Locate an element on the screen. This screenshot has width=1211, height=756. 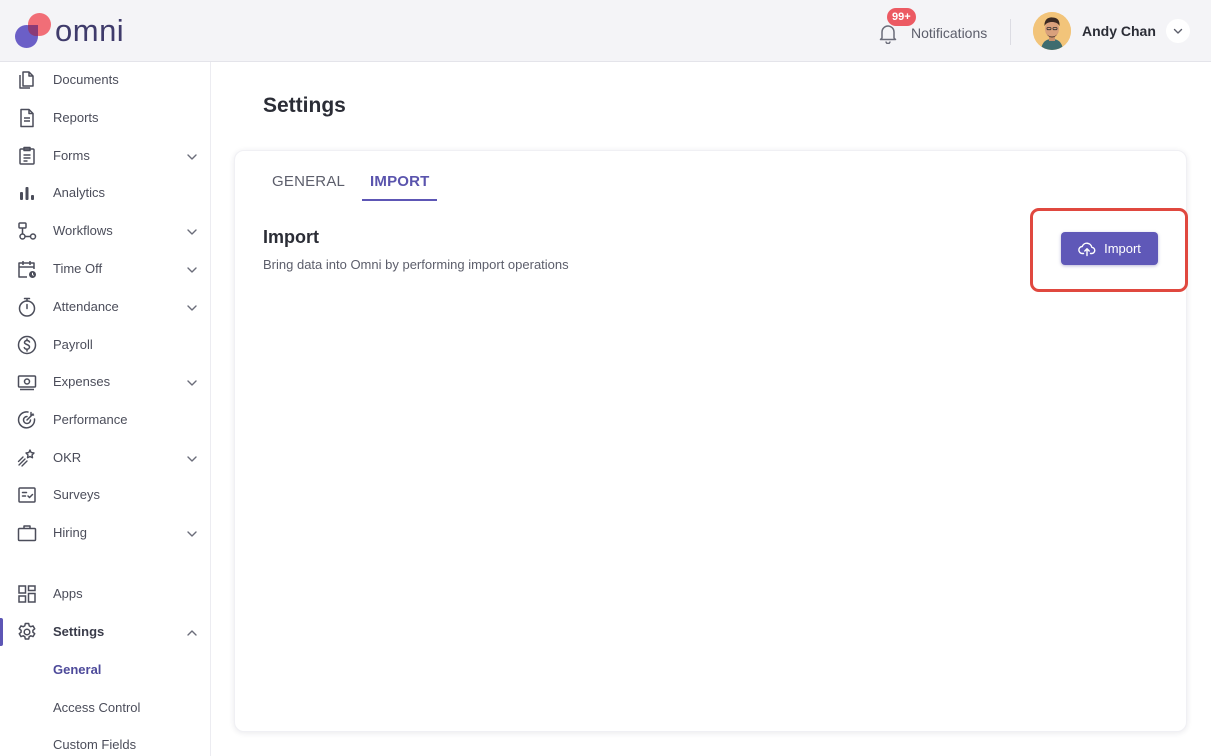
sidebar-item-time-off: Time Off is located at coordinates (105, 269).